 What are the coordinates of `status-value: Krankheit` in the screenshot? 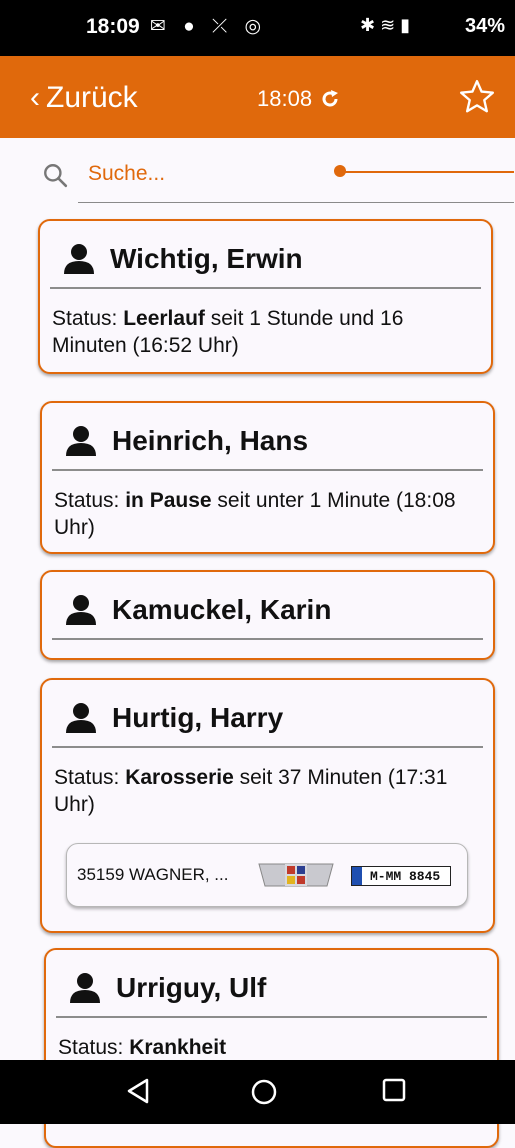 It's located at (178, 1047).